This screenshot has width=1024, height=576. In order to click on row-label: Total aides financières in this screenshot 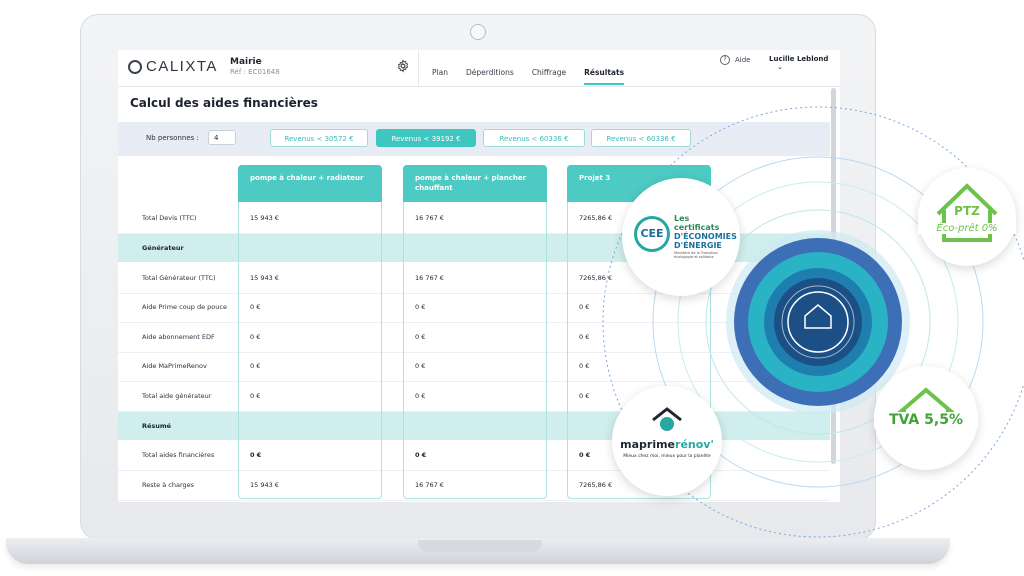, I will do `click(178, 455)`.